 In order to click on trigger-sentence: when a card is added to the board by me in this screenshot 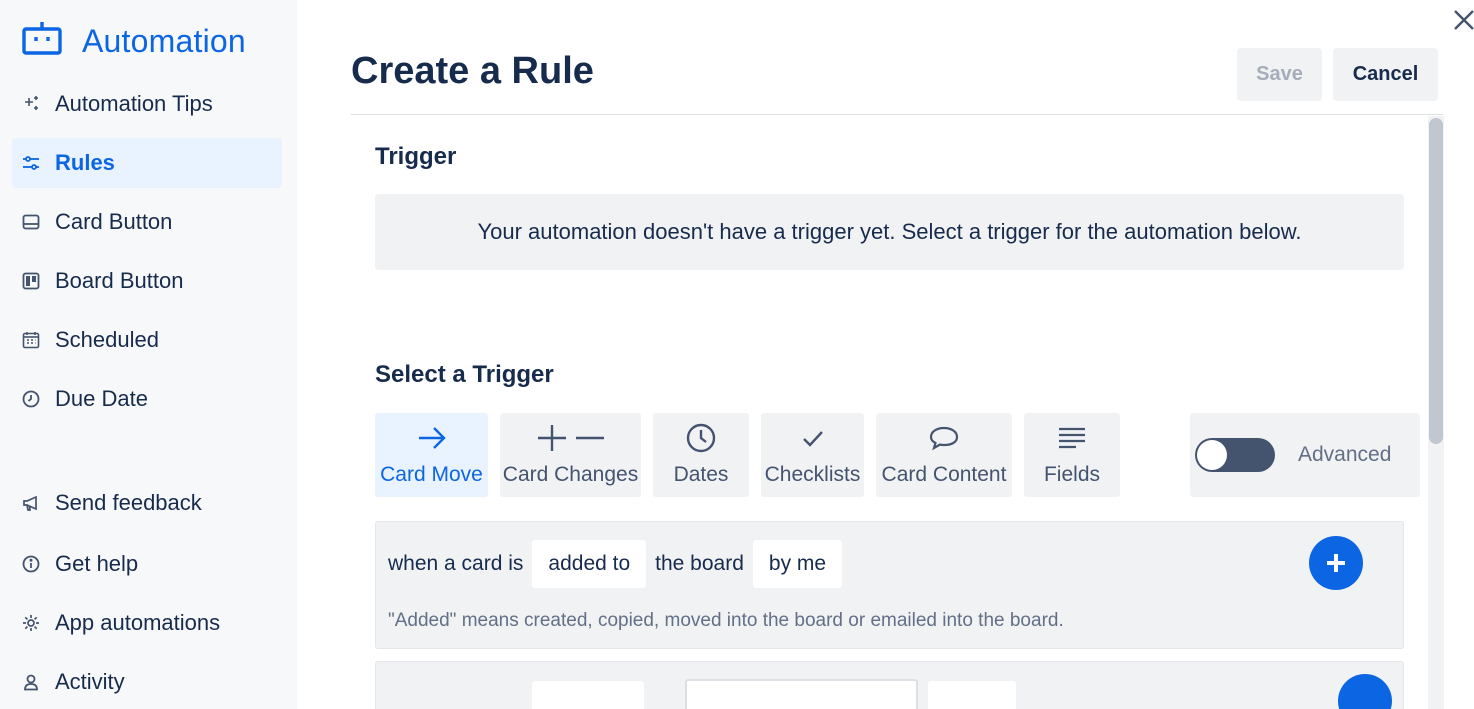, I will do `click(619, 564)`.